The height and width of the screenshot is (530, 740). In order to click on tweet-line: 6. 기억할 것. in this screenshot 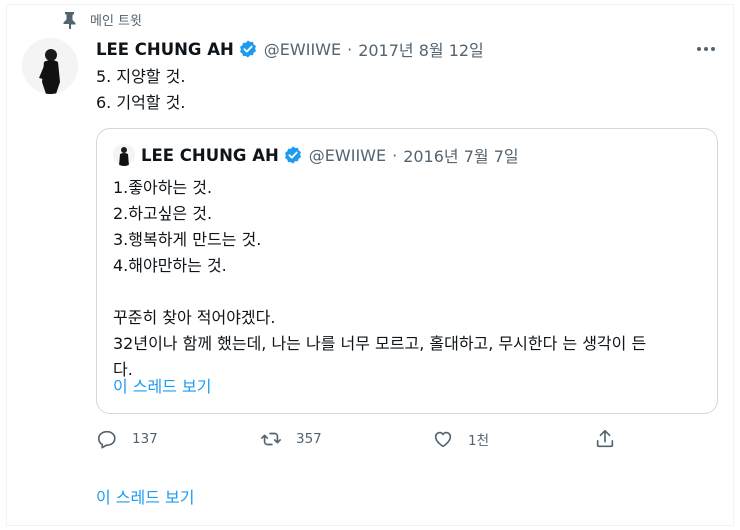, I will do `click(141, 102)`.